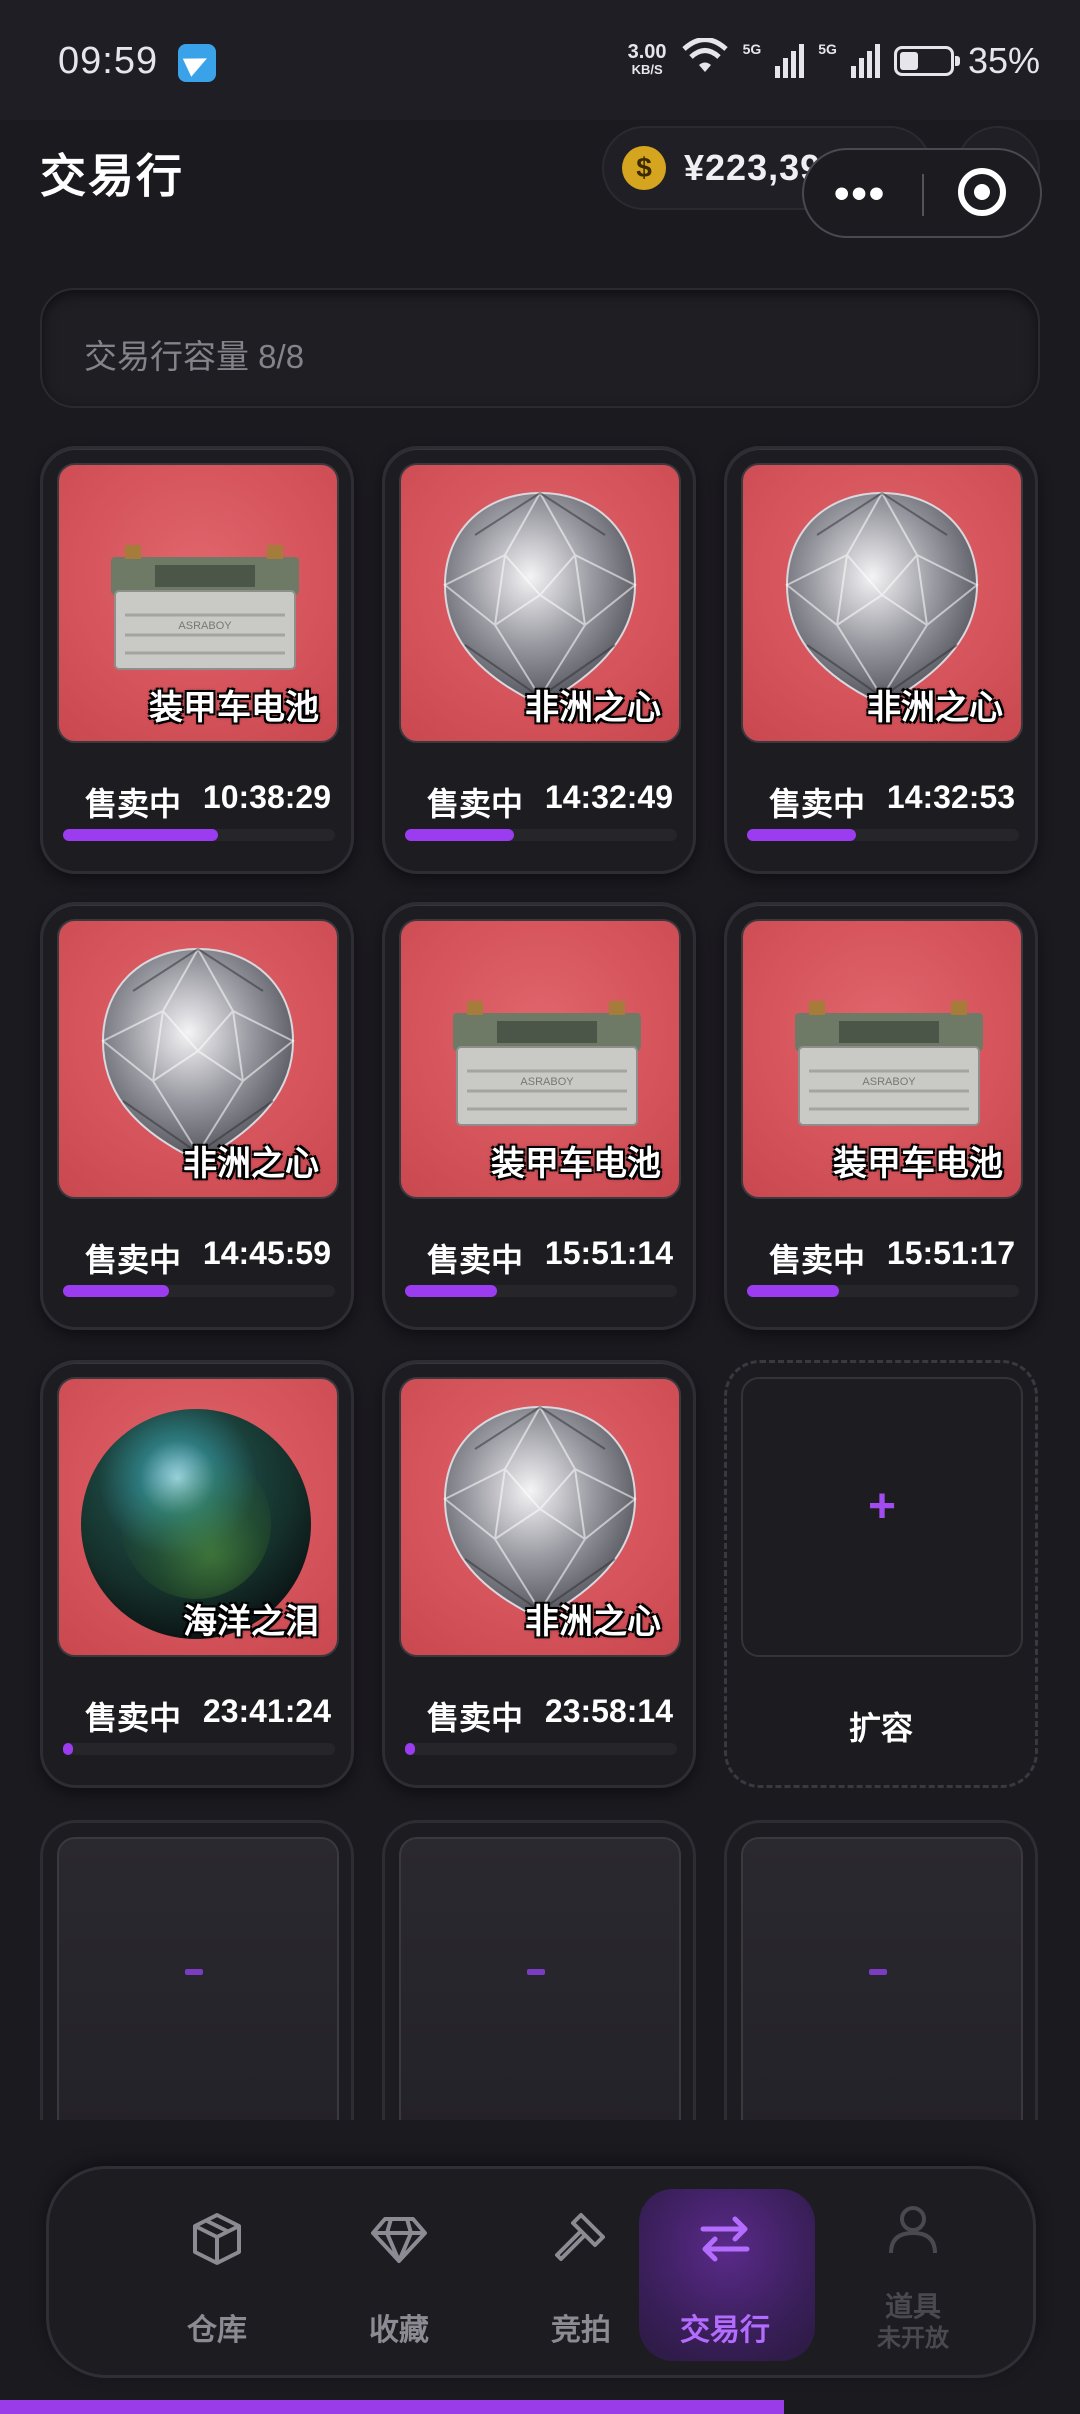  Describe the element at coordinates (399, 2330) in the screenshot. I see `nav-label: 收藏` at that location.